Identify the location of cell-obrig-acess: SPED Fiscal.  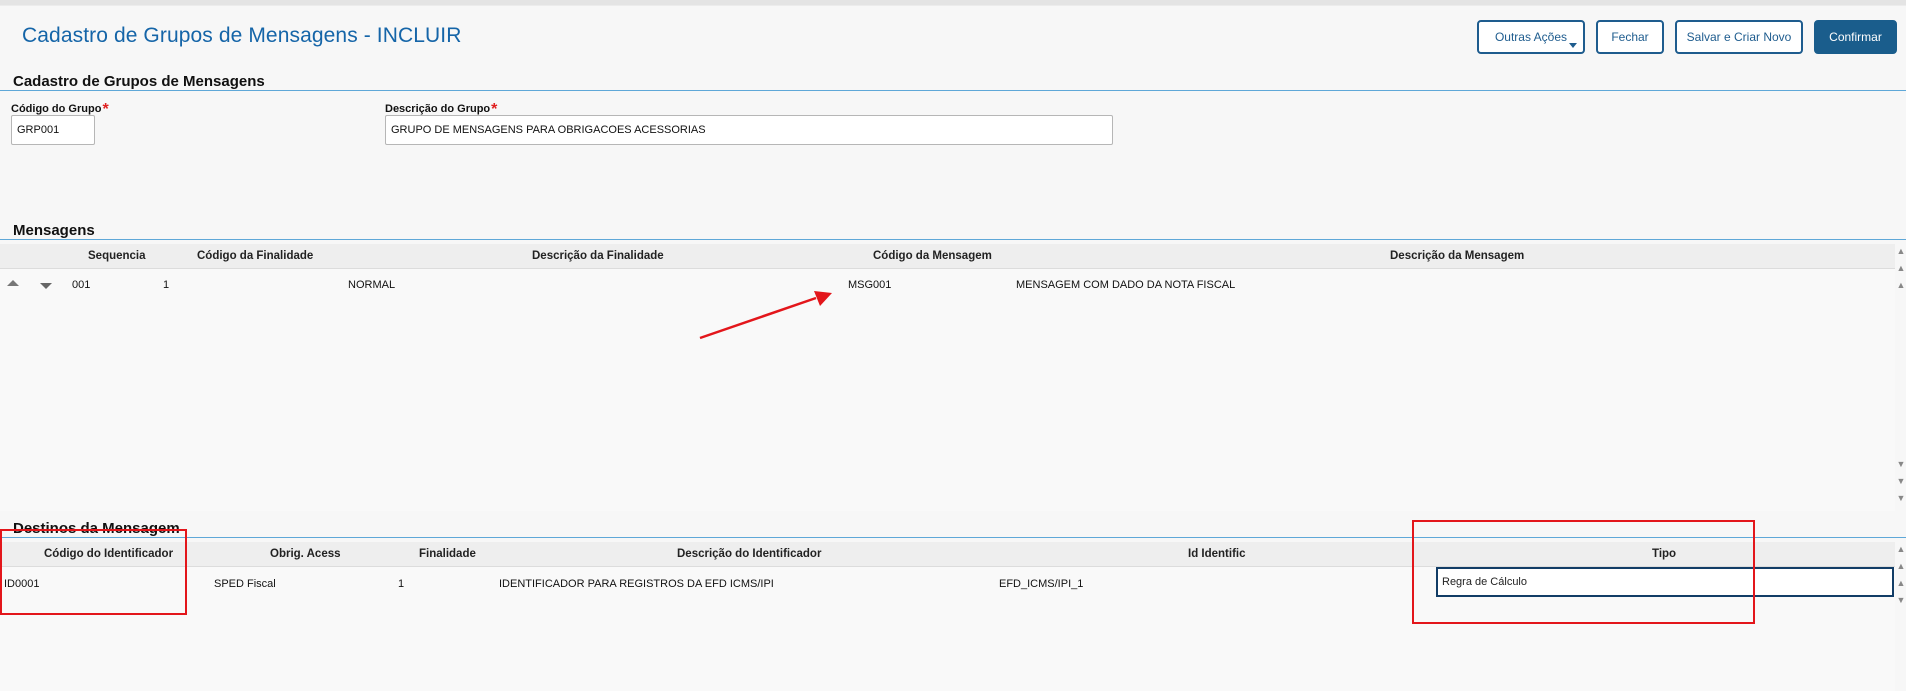
(245, 584).